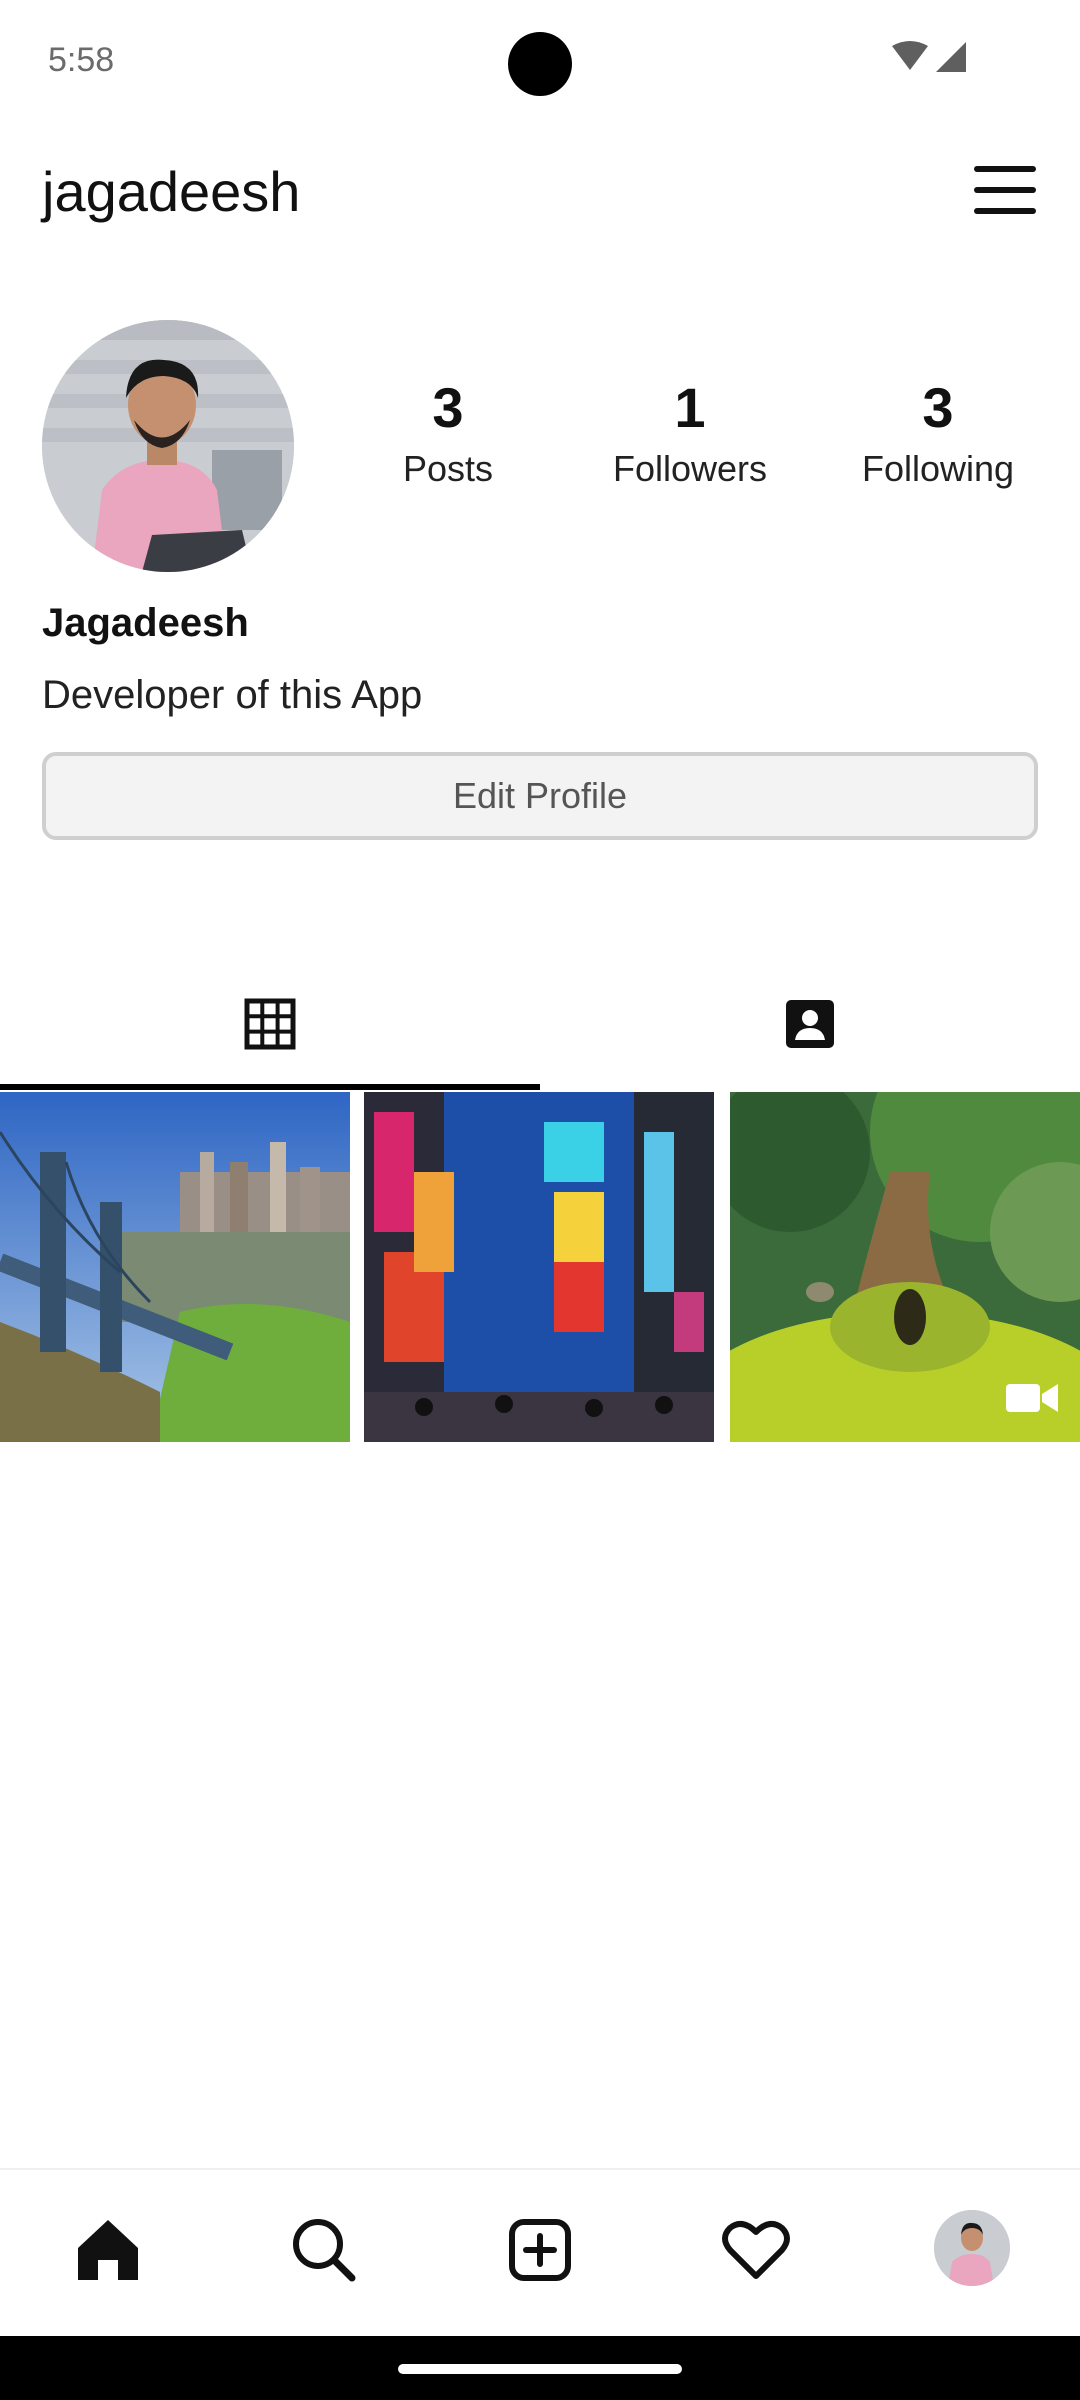 This screenshot has height=2400, width=1080. I want to click on bottom-nav, so click(540, 2252).